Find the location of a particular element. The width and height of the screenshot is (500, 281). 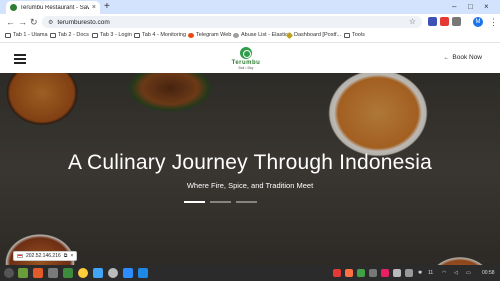

bookmark-item: Tab 3 - Login is located at coordinates (112, 35).